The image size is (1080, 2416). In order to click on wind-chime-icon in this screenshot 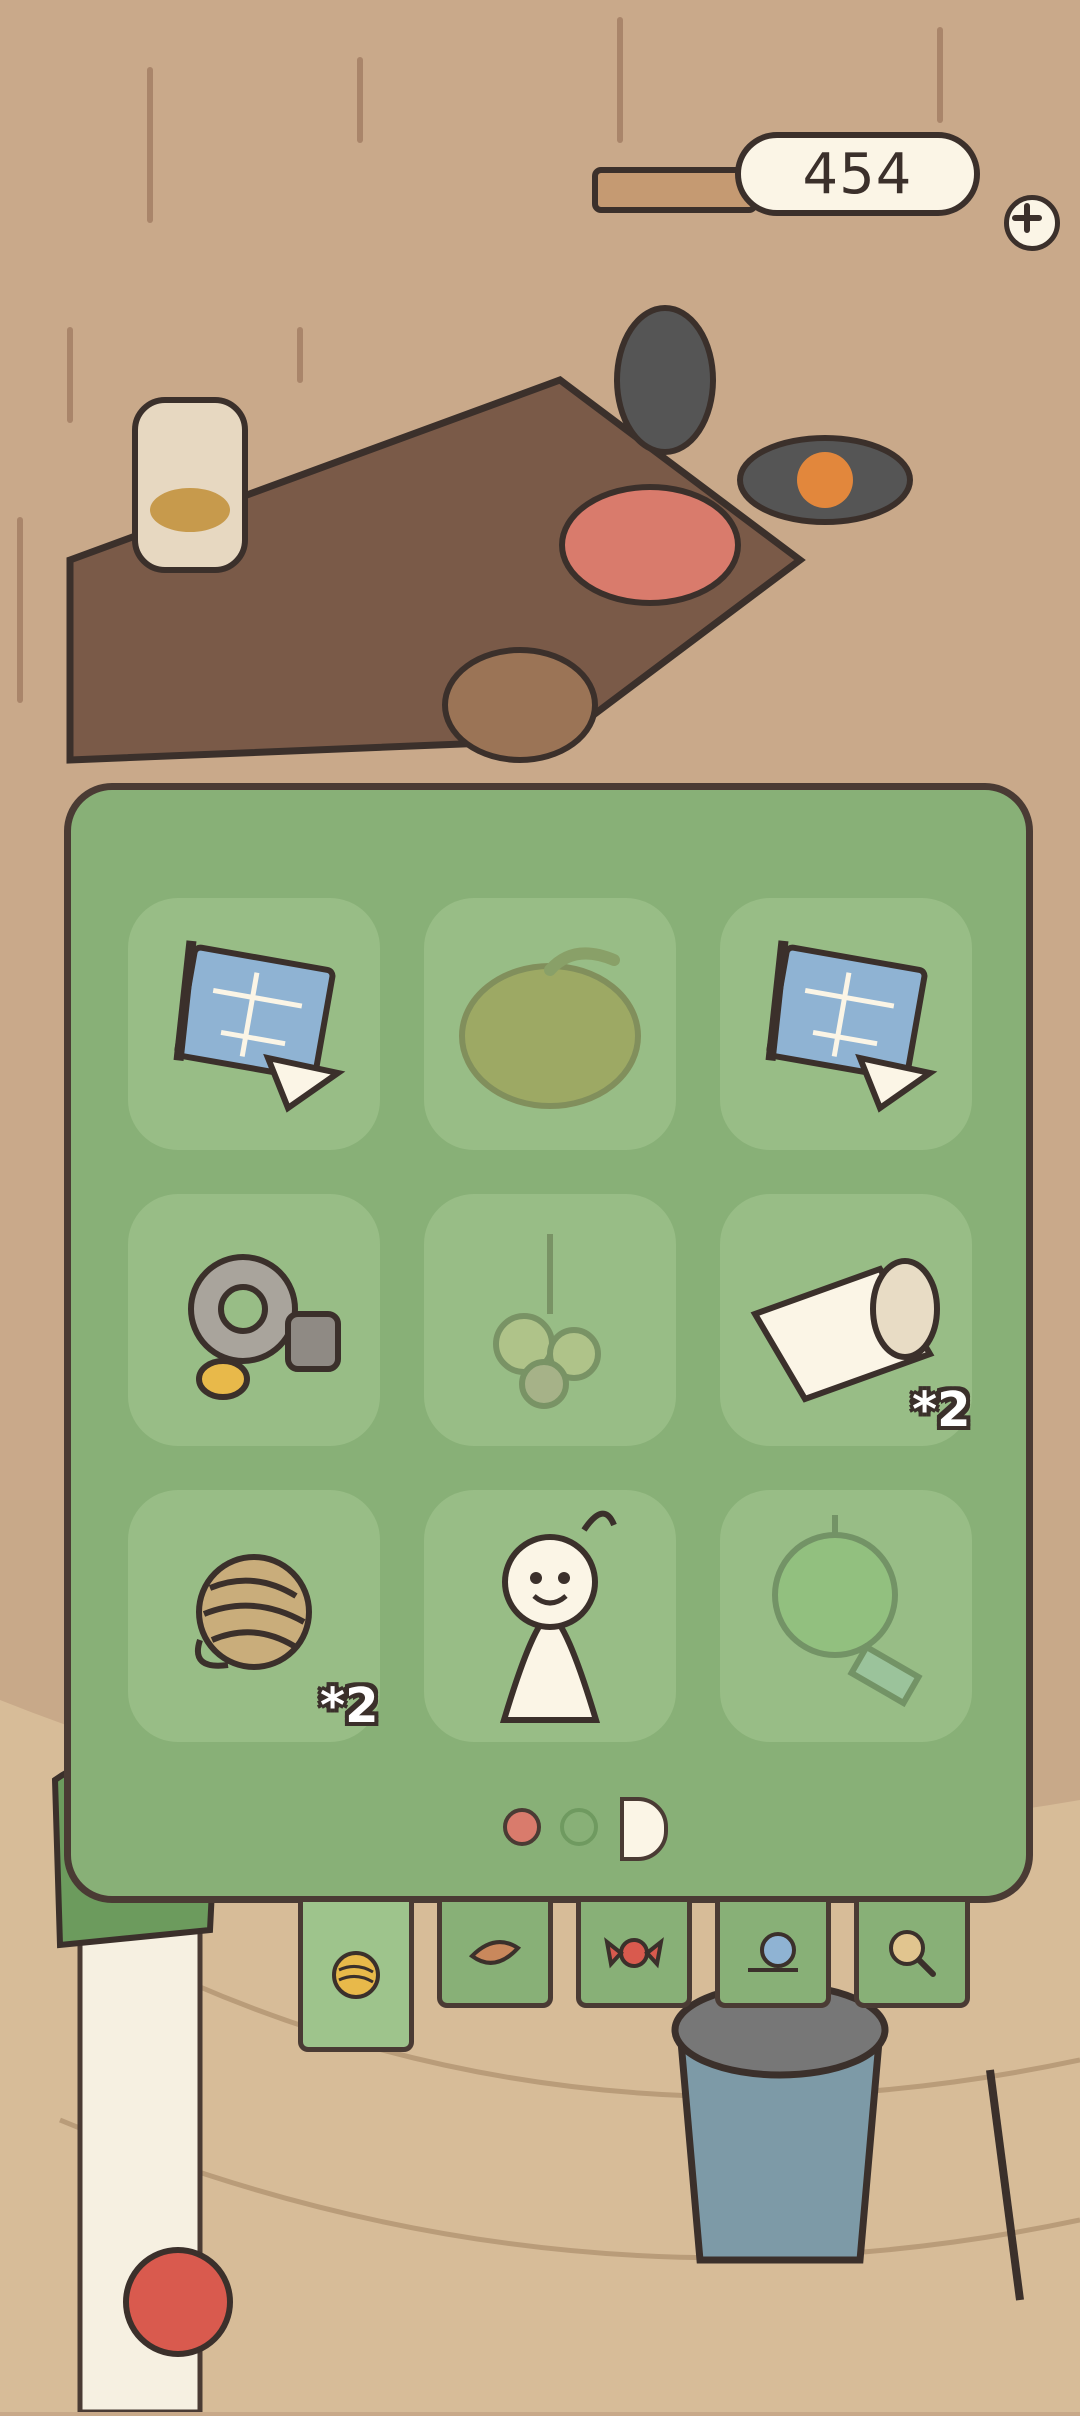, I will do `click(847, 1611)`.